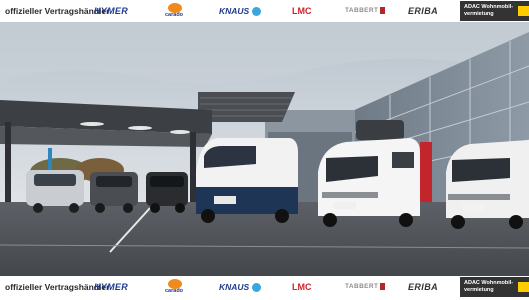 The height and width of the screenshot is (300, 529). I want to click on white-motorhome-right, so click(487, 184).